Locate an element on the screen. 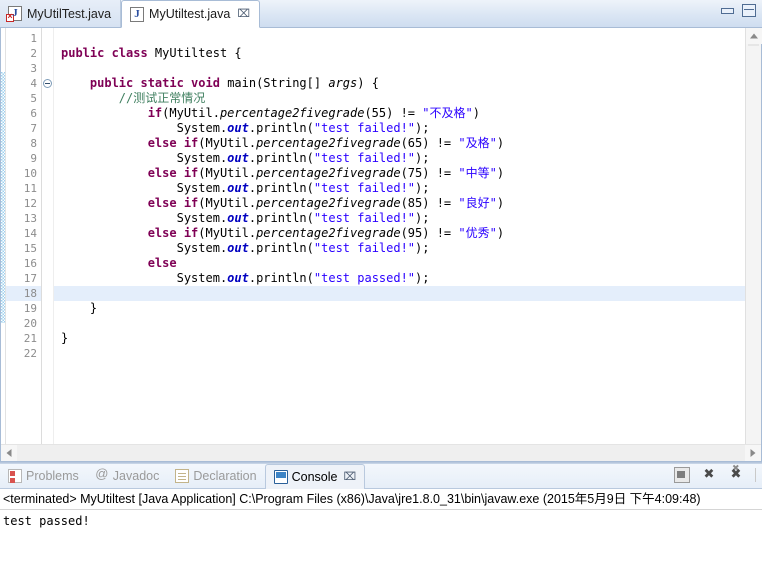  tab-declaration: Declaration is located at coordinates (215, 476).